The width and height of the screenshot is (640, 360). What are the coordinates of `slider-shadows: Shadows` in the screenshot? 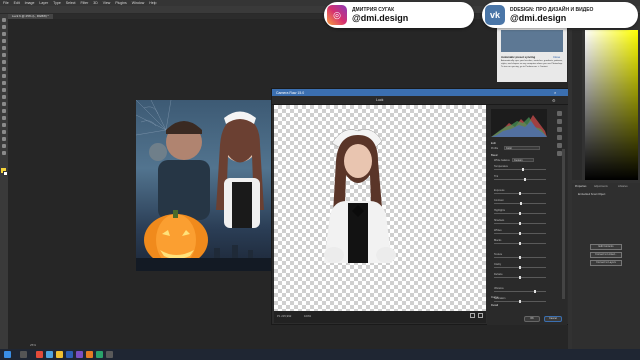 It's located at (524, 222).